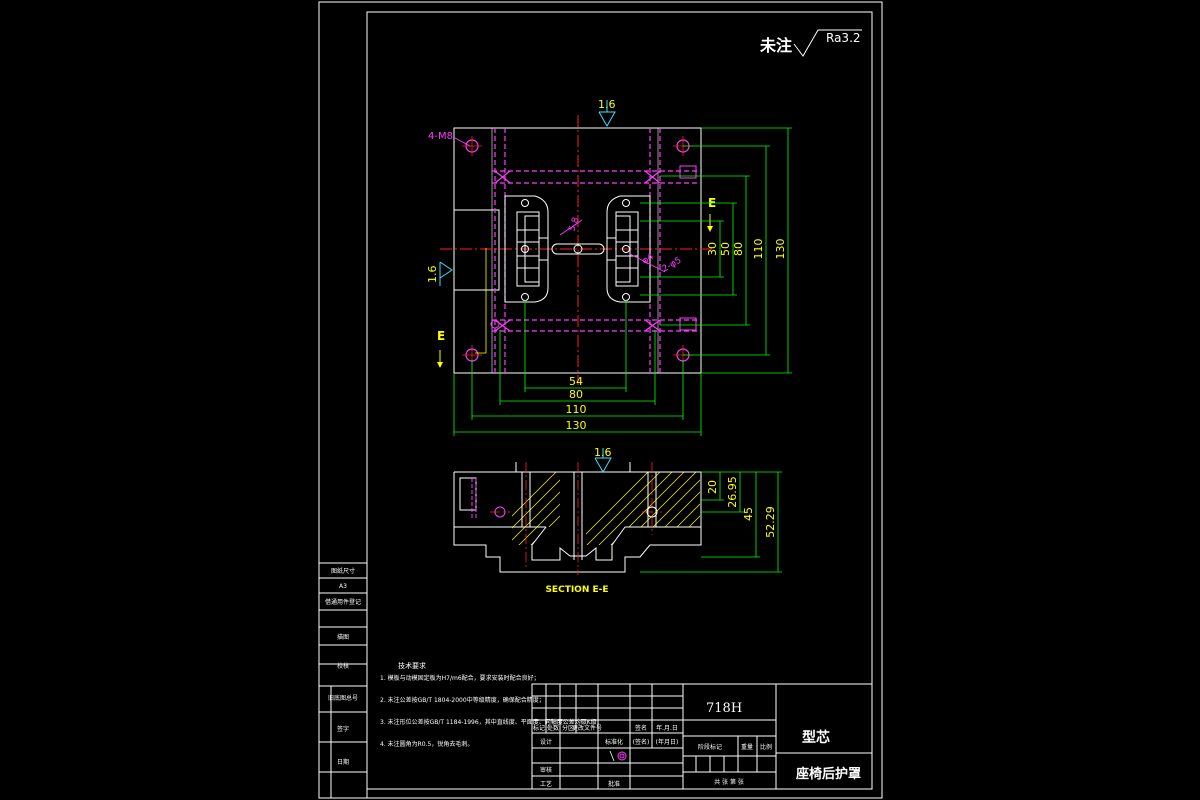  What do you see at coordinates (775, 45) in the screenshot?
I see `roughness-note-label: 未注` at bounding box center [775, 45].